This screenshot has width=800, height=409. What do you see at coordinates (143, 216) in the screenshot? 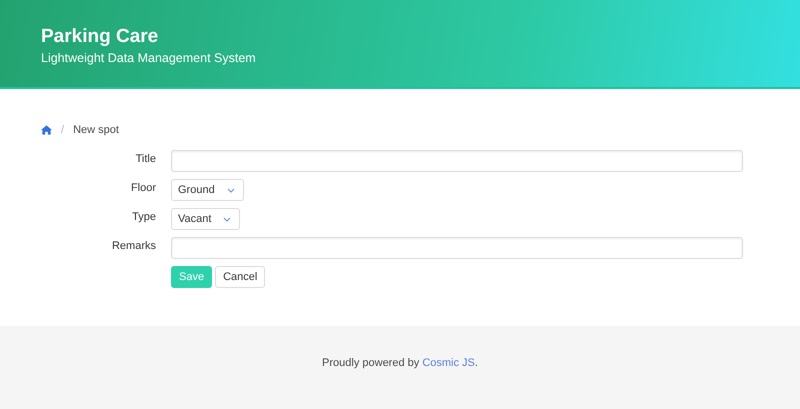
I see `field-label: Type` at bounding box center [143, 216].